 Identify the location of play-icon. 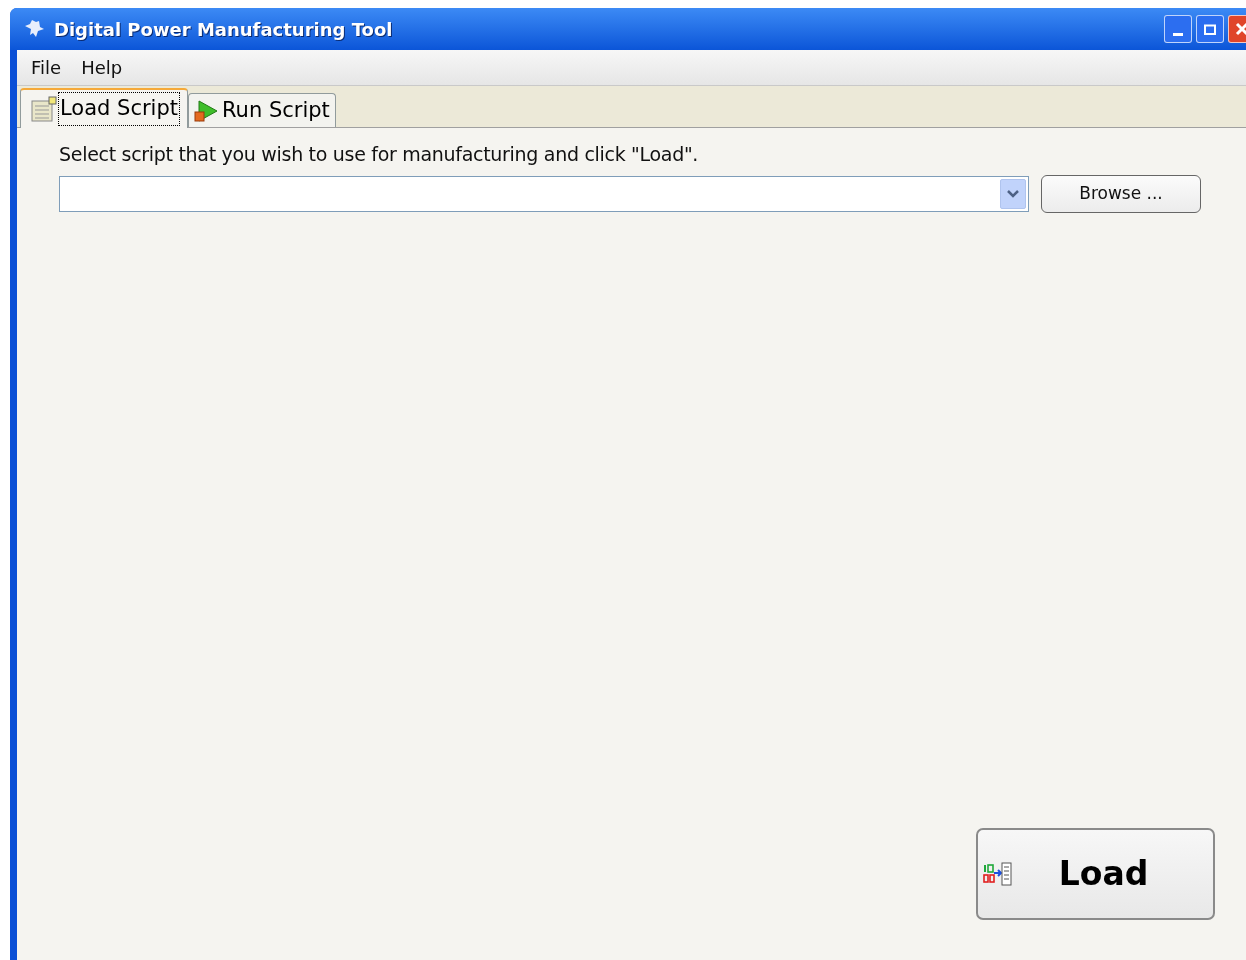
(205, 110).